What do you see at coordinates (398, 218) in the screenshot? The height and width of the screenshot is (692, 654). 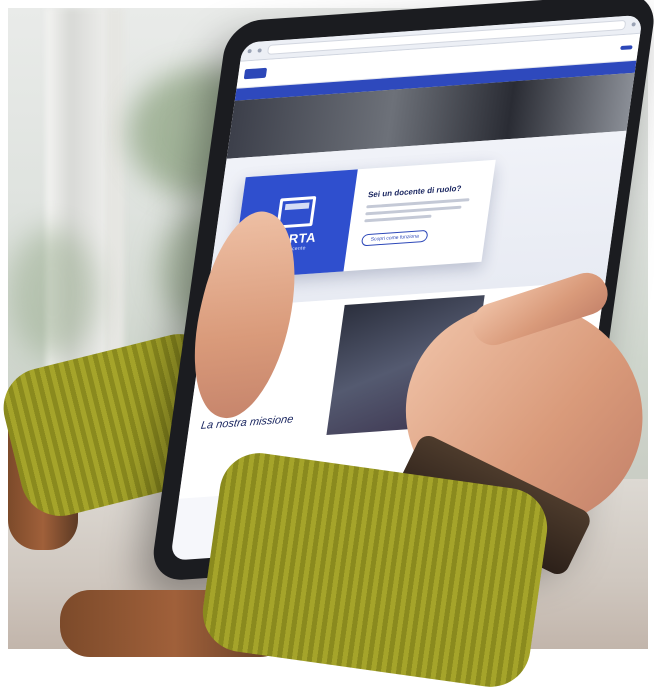 I see `card-body-line` at bounding box center [398, 218].